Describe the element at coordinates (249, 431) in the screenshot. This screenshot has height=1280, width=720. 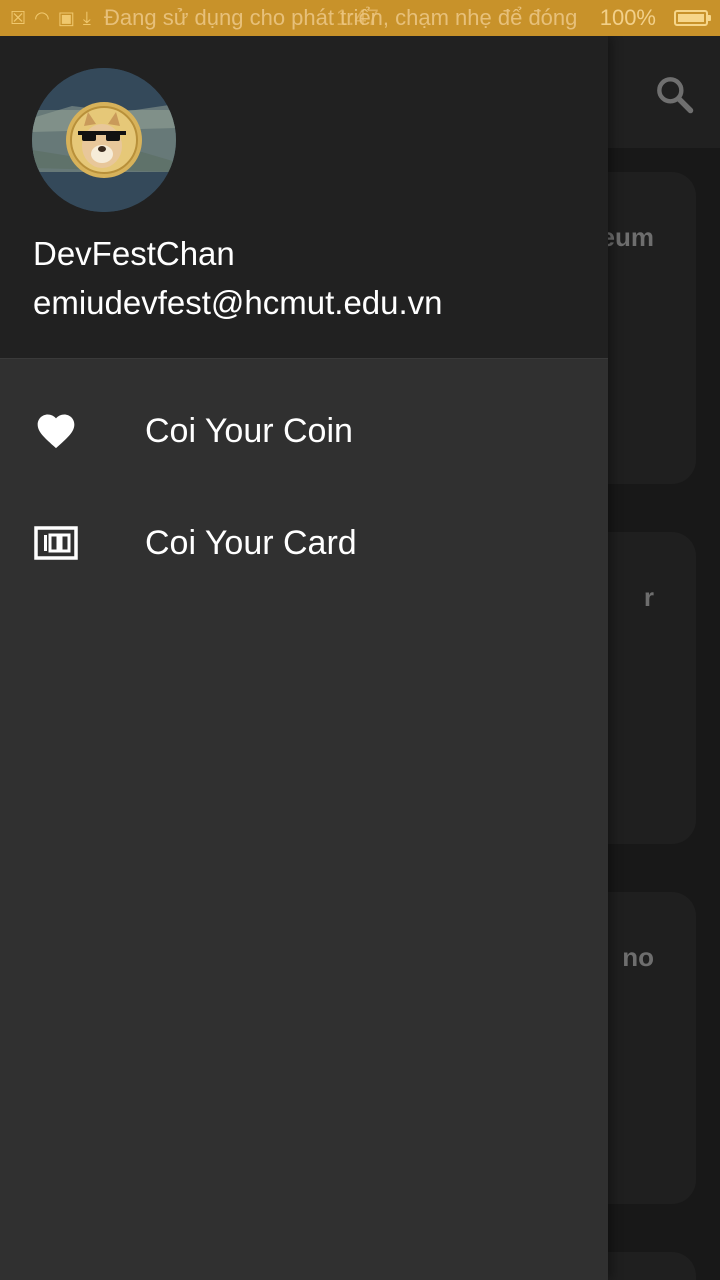
I see `menu-item-label: Coi Your Coin` at that location.